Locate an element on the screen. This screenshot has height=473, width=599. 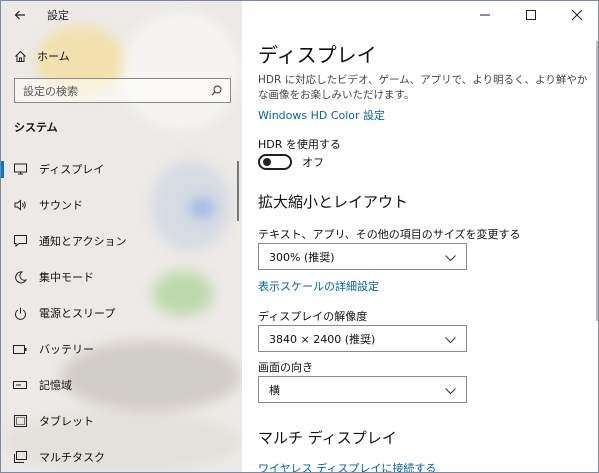
tablet-icon is located at coordinates (20, 421).